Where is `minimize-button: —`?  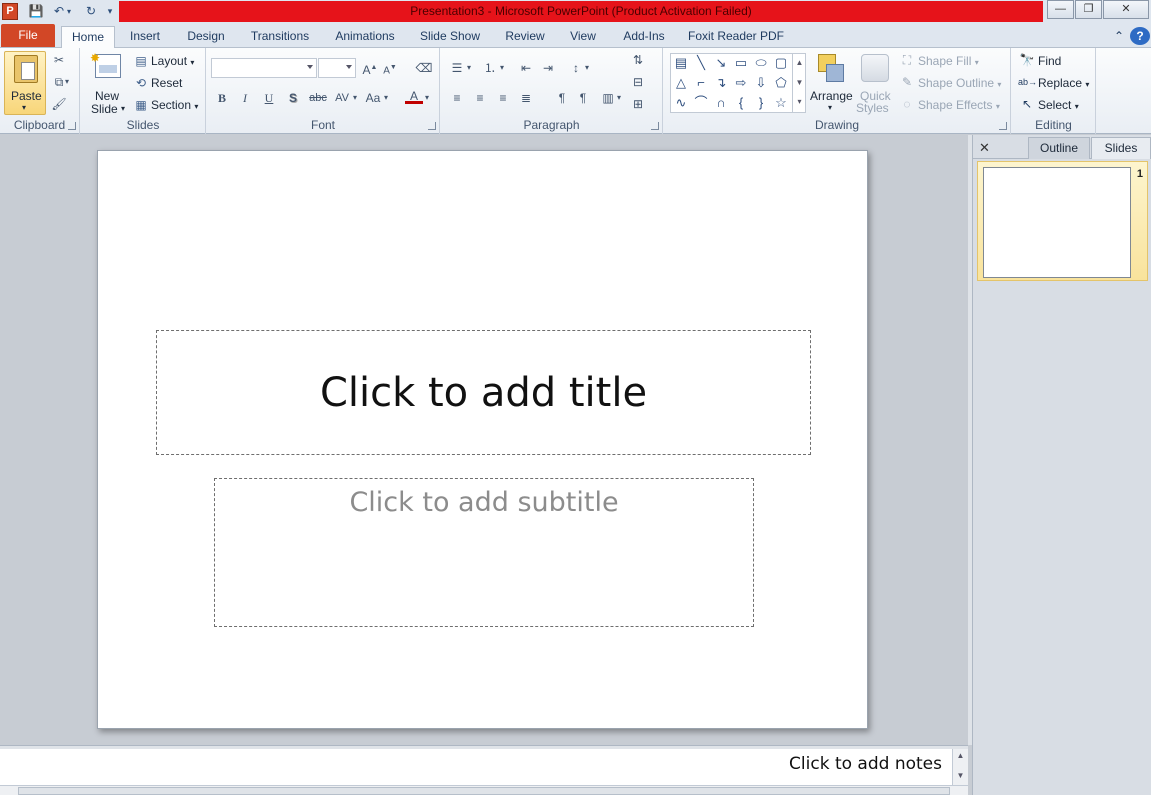 minimize-button: — is located at coordinates (1060, 9).